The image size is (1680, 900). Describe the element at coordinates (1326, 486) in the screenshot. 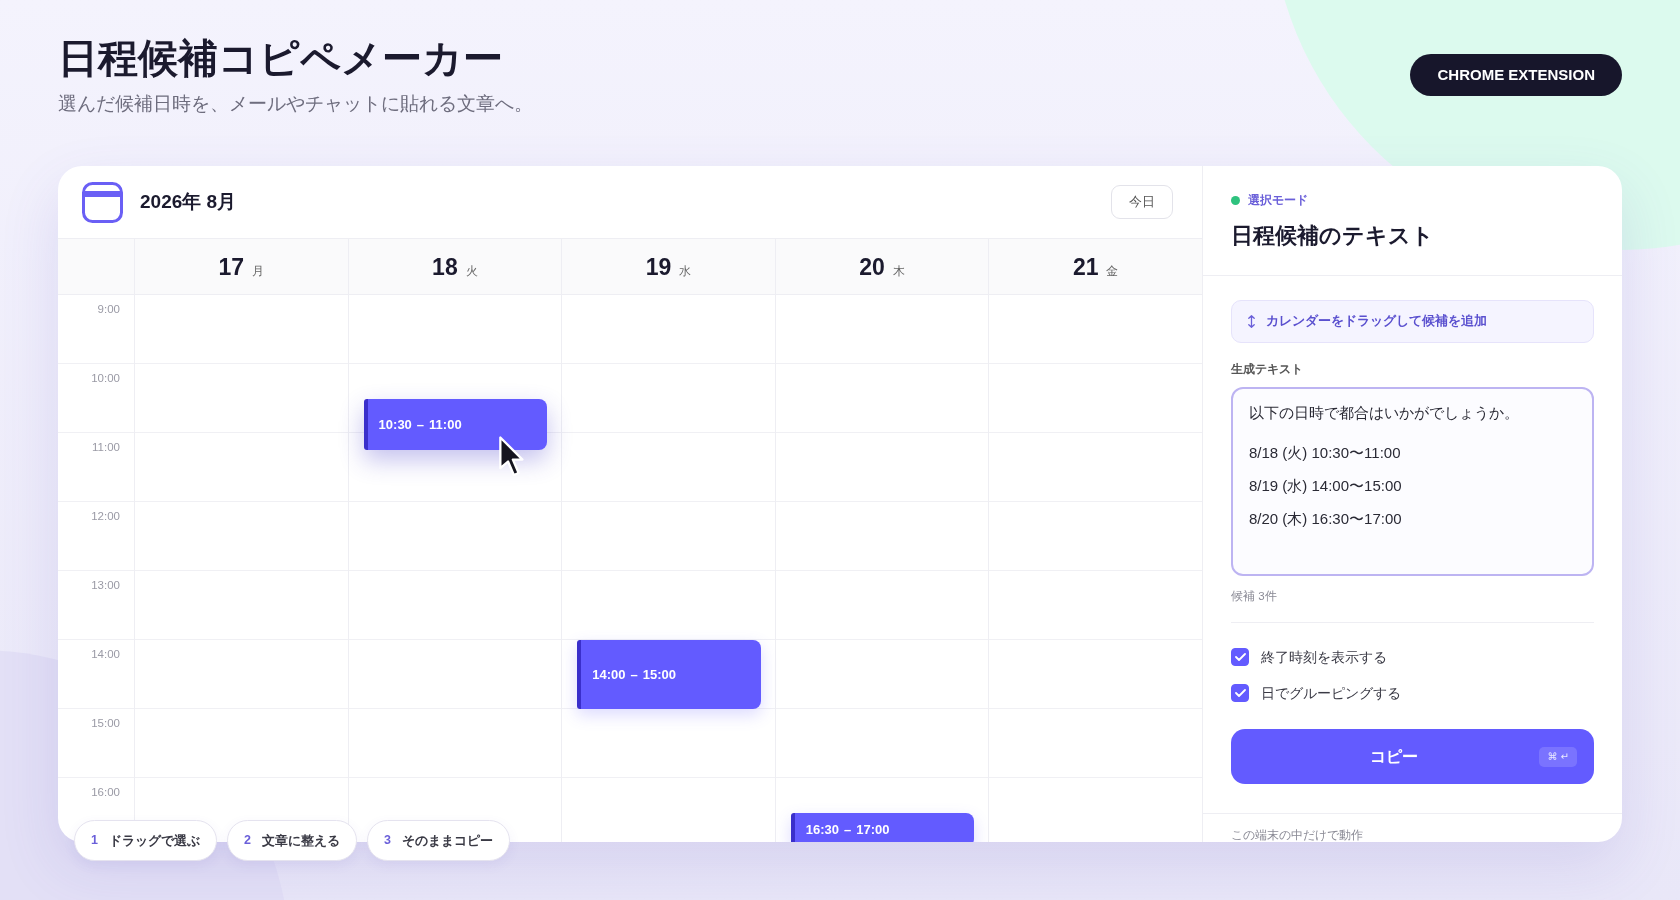

I see `generated-text-line: 8/19 (水) 14:00〜15:00` at that location.